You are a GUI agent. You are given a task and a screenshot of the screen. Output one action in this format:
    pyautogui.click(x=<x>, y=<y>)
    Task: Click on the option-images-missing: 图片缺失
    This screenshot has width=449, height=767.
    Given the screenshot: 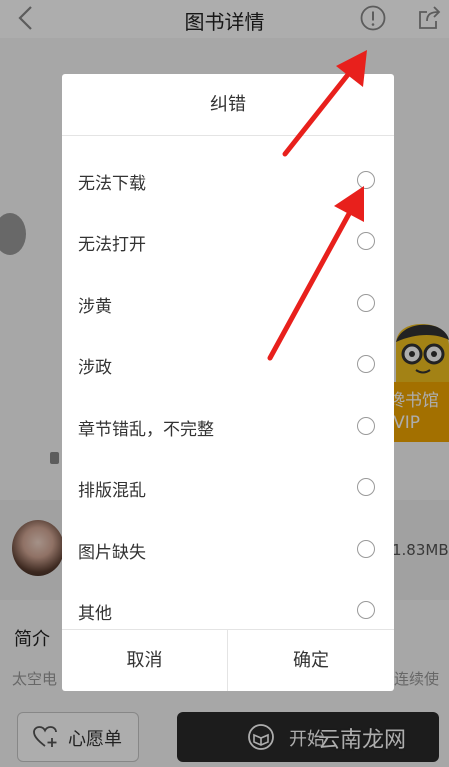 What is the action you would take?
    pyautogui.click(x=228, y=549)
    